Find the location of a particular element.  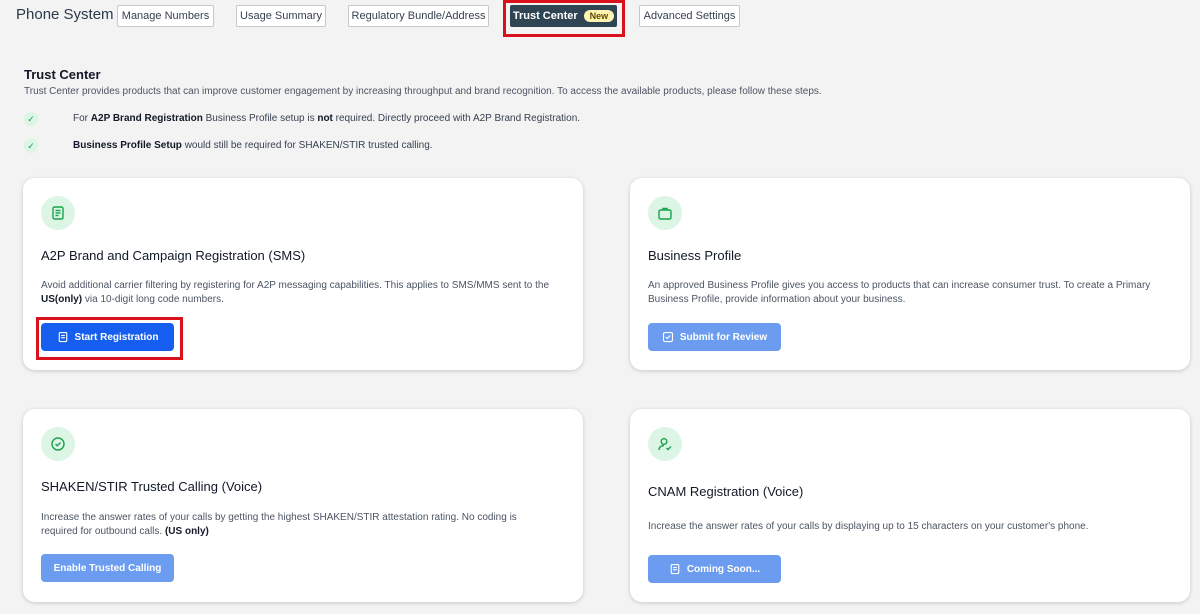

new-badge: New is located at coordinates (599, 16).